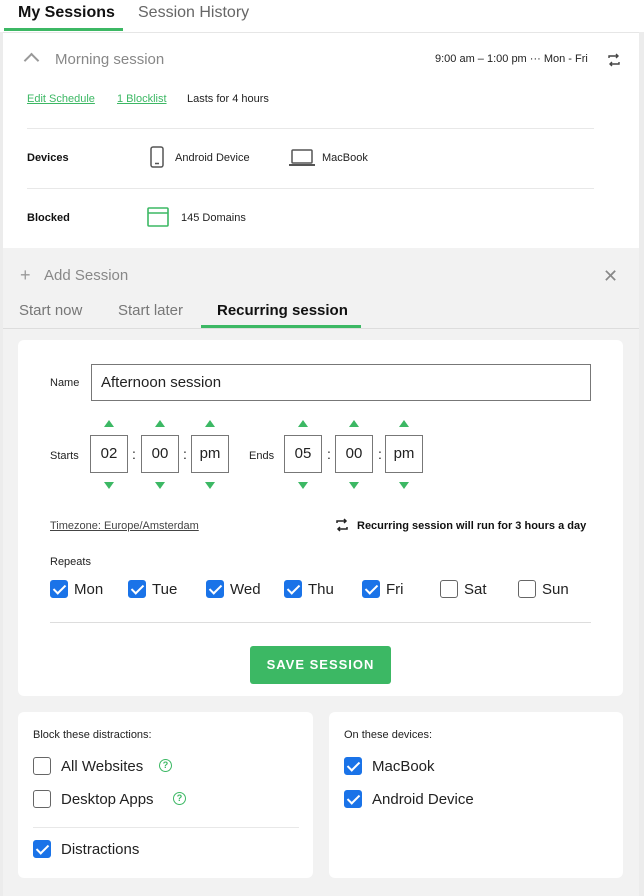 The height and width of the screenshot is (896, 644). What do you see at coordinates (109, 485) in the screenshot?
I see `start-hour-decrement` at bounding box center [109, 485].